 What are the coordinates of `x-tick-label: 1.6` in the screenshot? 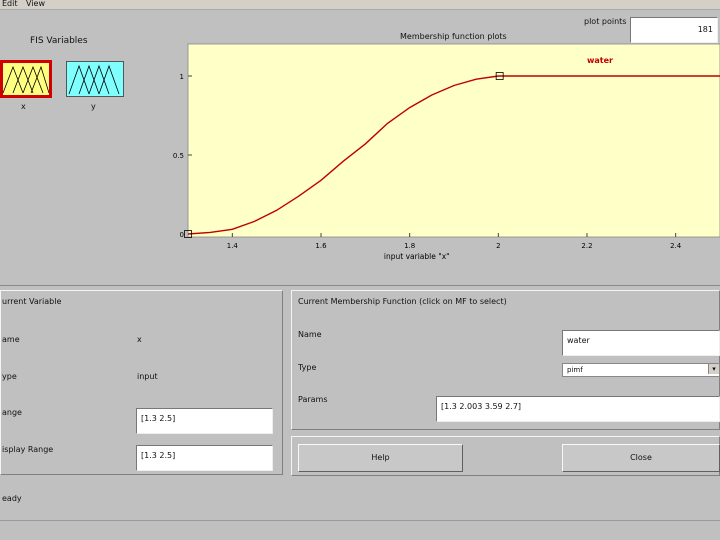 It's located at (321, 246).